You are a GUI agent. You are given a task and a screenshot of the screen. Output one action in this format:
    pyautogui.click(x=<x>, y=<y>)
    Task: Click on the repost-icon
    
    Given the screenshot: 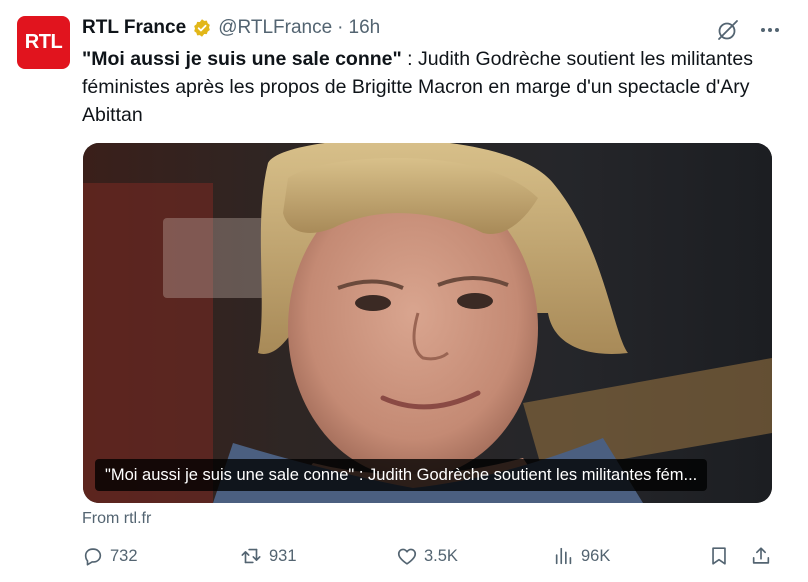 What is the action you would take?
    pyautogui.click(x=251, y=556)
    